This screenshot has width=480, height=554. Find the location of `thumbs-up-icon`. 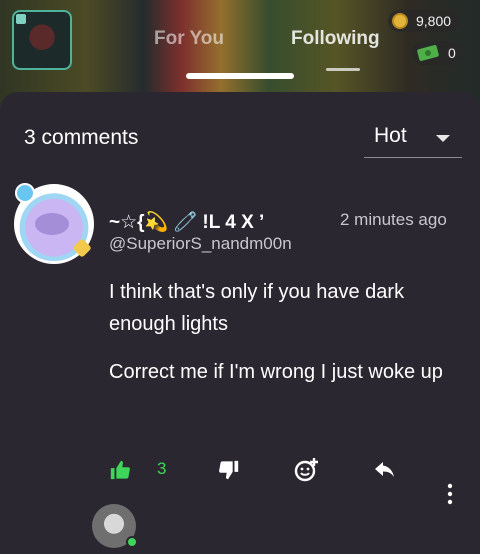

thumbs-up-icon is located at coordinates (120, 470).